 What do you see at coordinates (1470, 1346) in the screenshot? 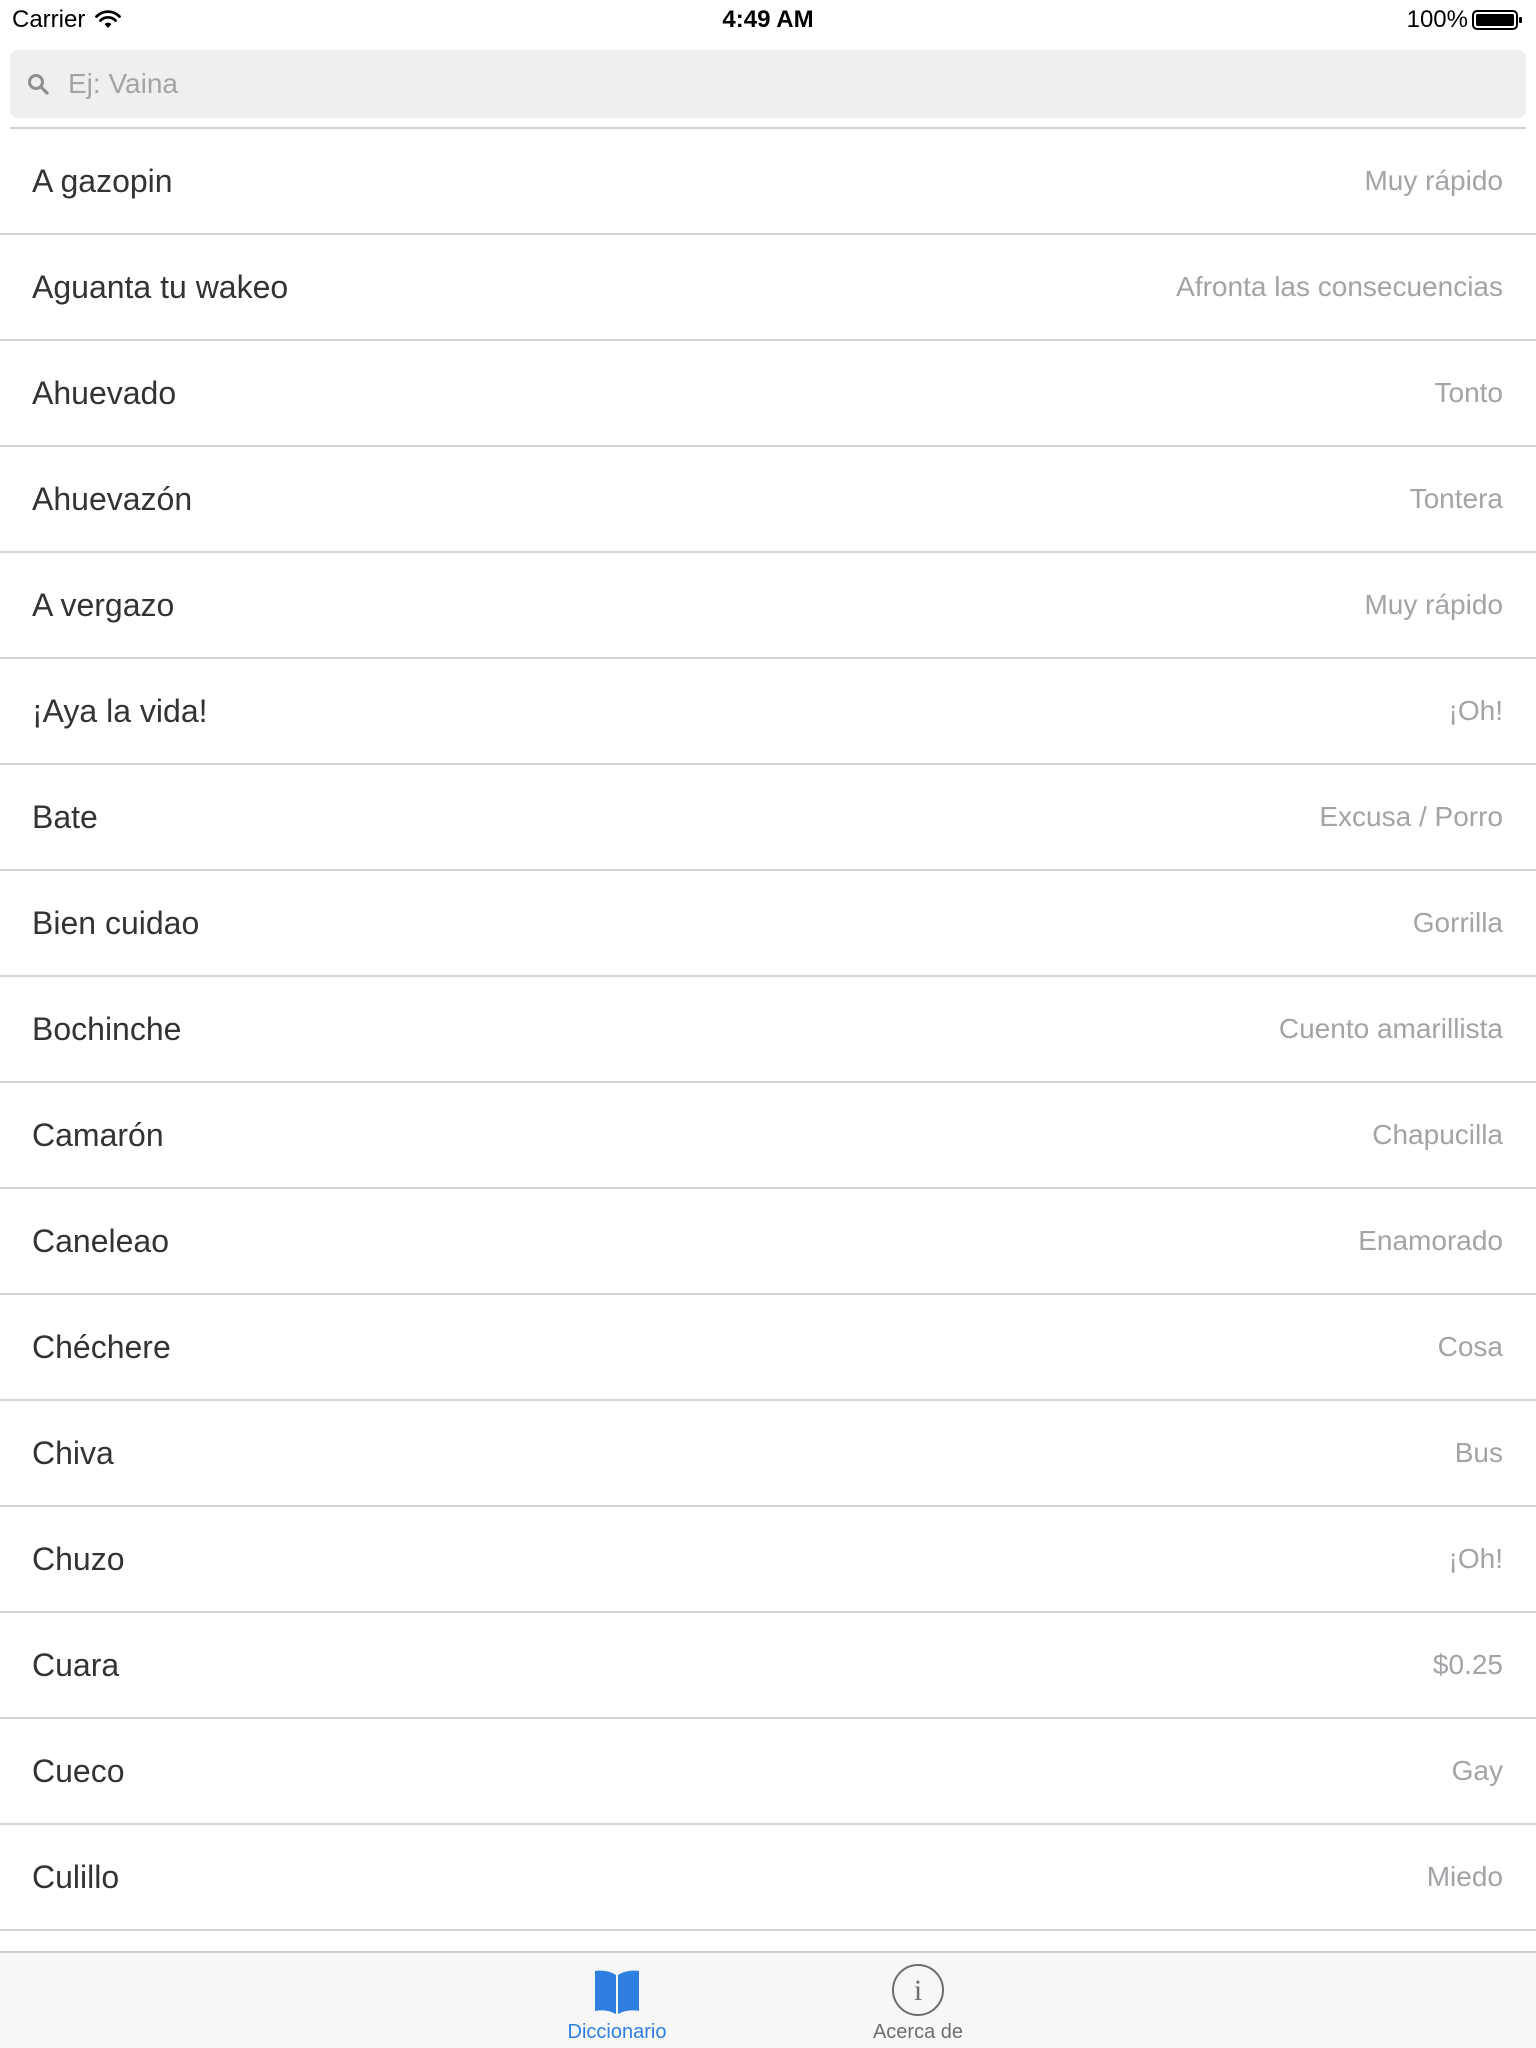
I see `entry-meaning: Cosa` at bounding box center [1470, 1346].